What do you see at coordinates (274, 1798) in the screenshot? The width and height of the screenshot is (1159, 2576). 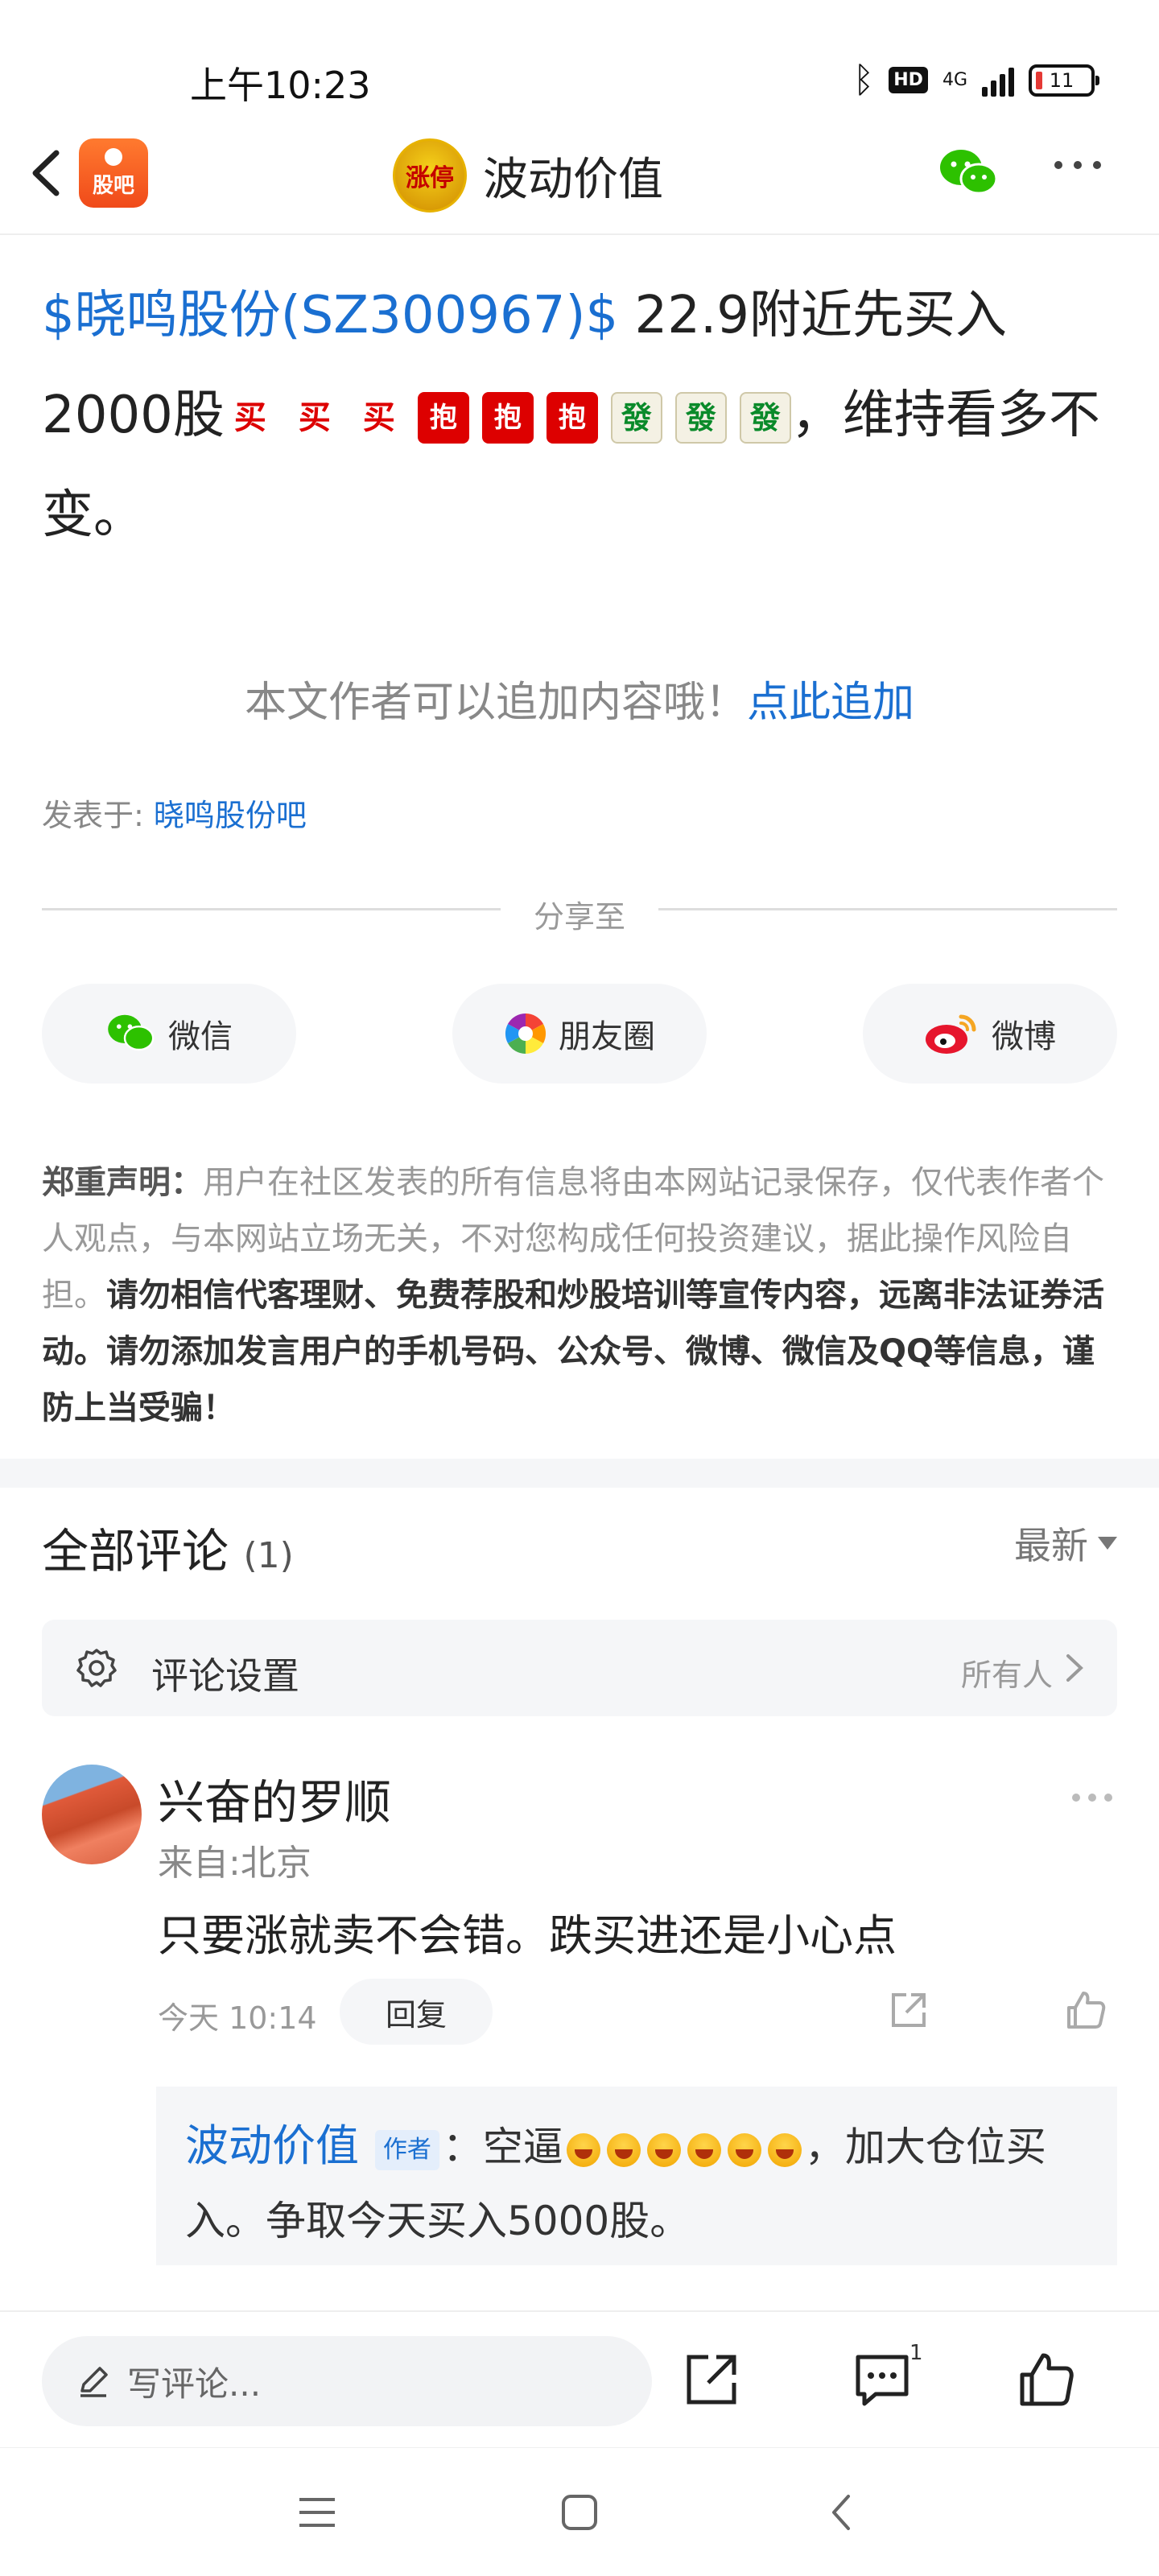 I see `commenter-name: 兴奋的罗顺` at bounding box center [274, 1798].